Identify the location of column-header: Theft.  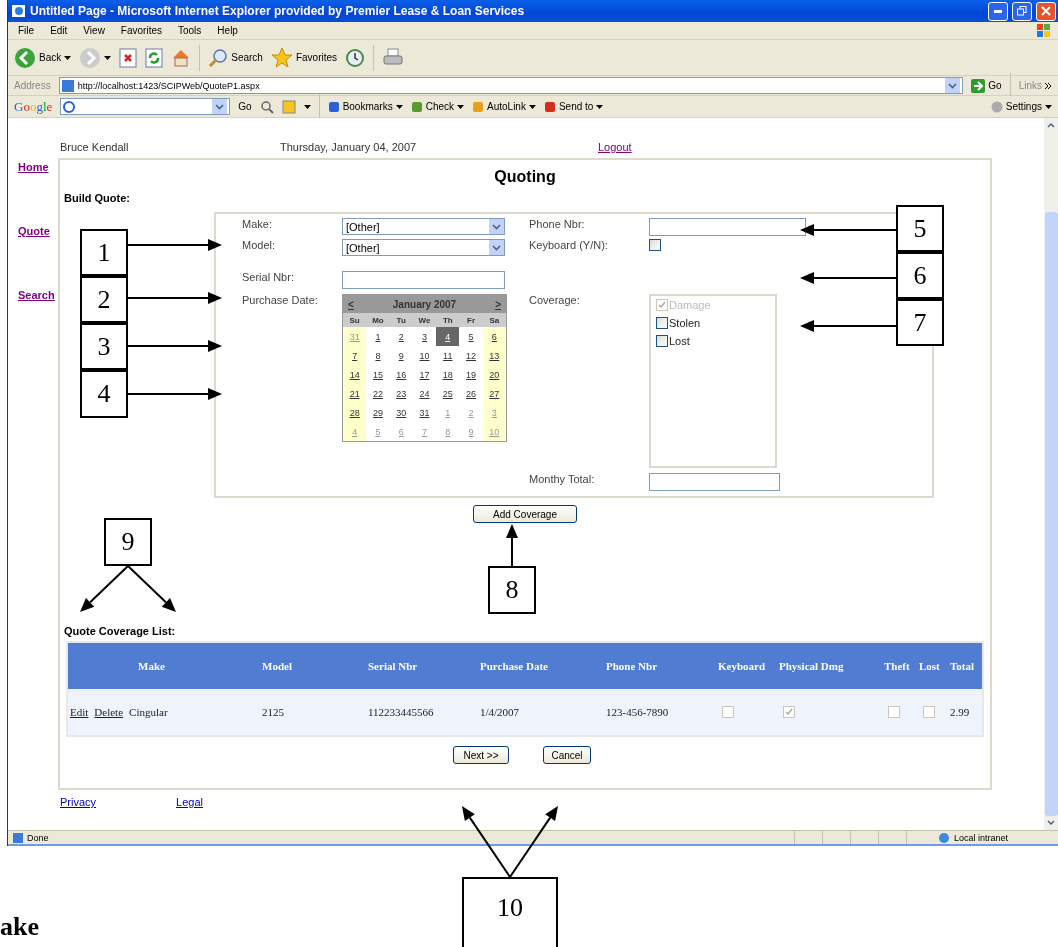
(897, 666).